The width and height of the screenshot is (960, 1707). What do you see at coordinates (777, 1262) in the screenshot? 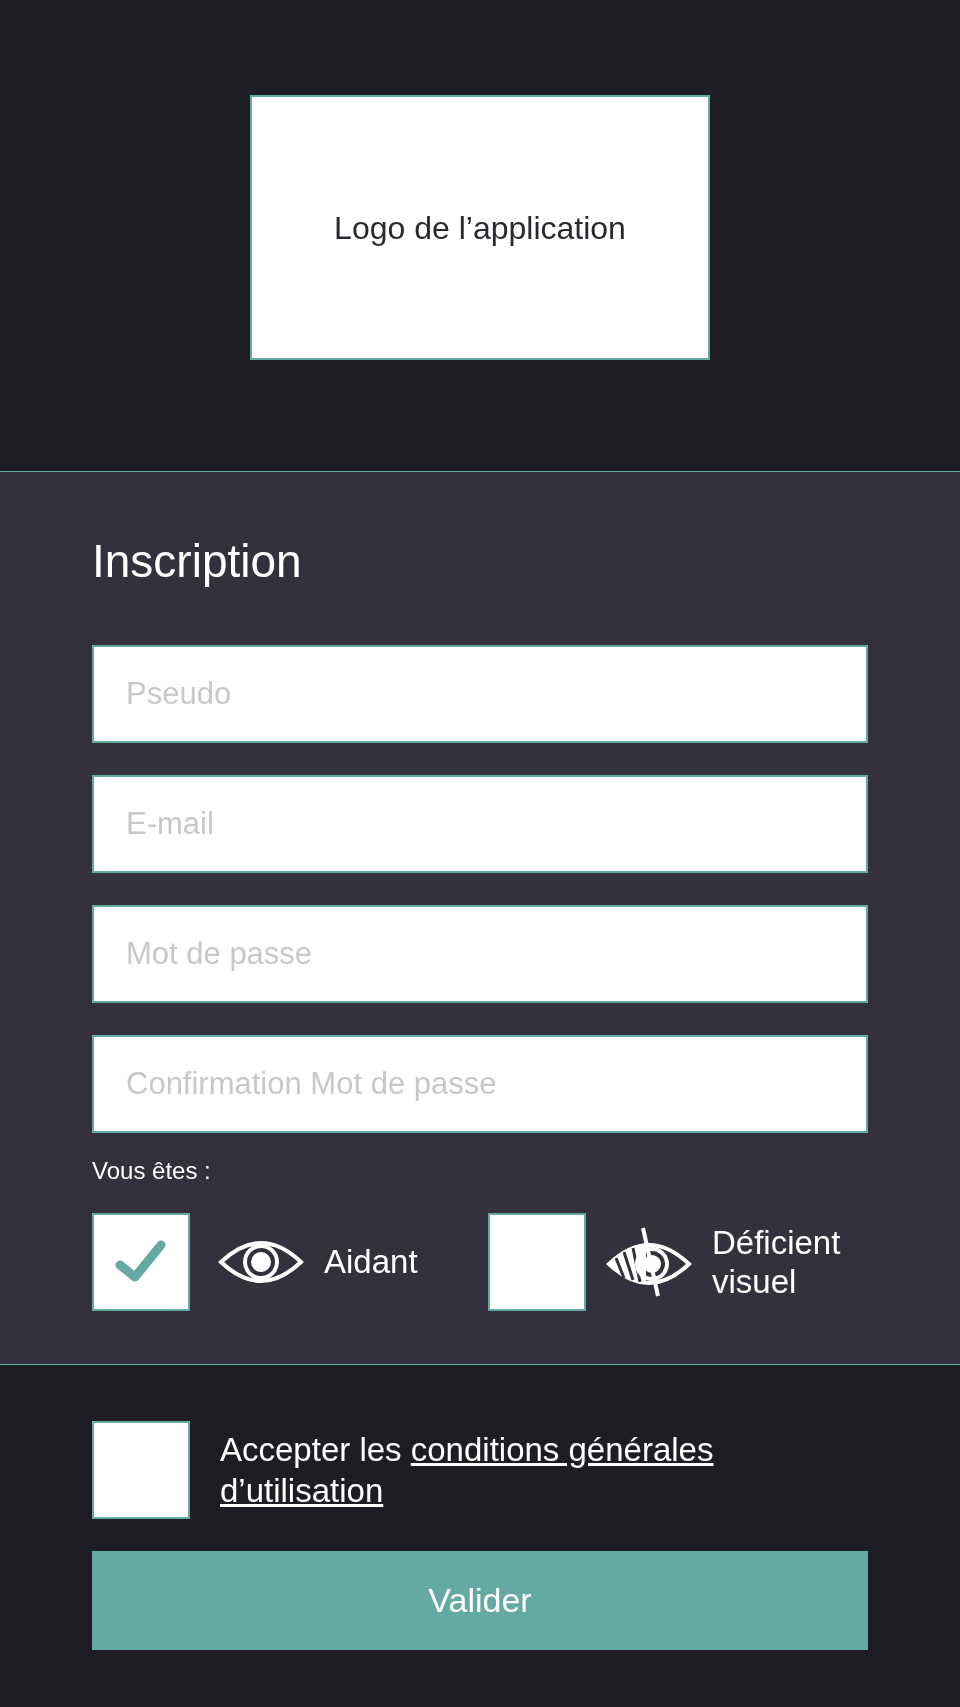
I see `role-label: Déficient visuel` at bounding box center [777, 1262].